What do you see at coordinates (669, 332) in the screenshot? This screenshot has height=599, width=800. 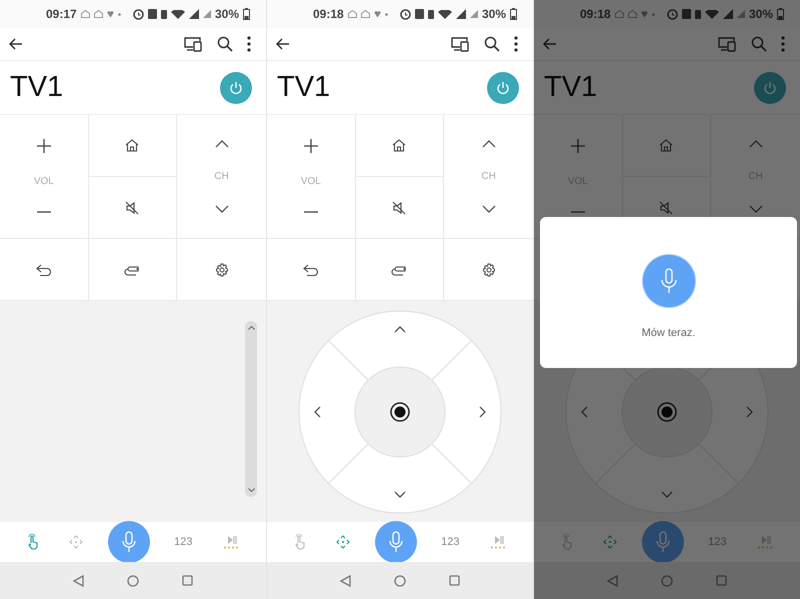 I see `speak-now-prompt: Mów teraz.` at bounding box center [669, 332].